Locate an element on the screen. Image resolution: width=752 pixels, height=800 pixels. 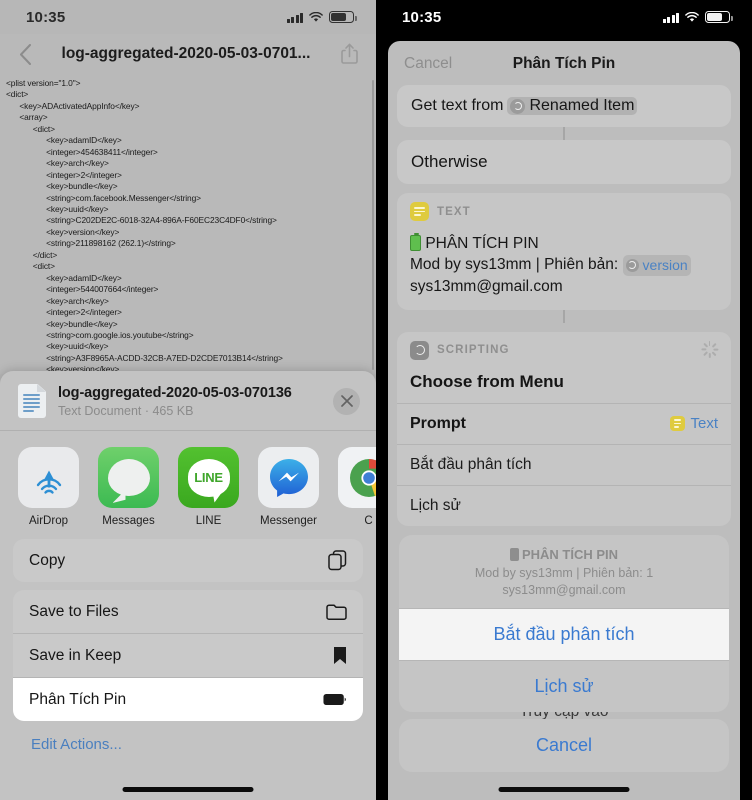
cancel-button: Cancel is located at coordinates (428, 64).